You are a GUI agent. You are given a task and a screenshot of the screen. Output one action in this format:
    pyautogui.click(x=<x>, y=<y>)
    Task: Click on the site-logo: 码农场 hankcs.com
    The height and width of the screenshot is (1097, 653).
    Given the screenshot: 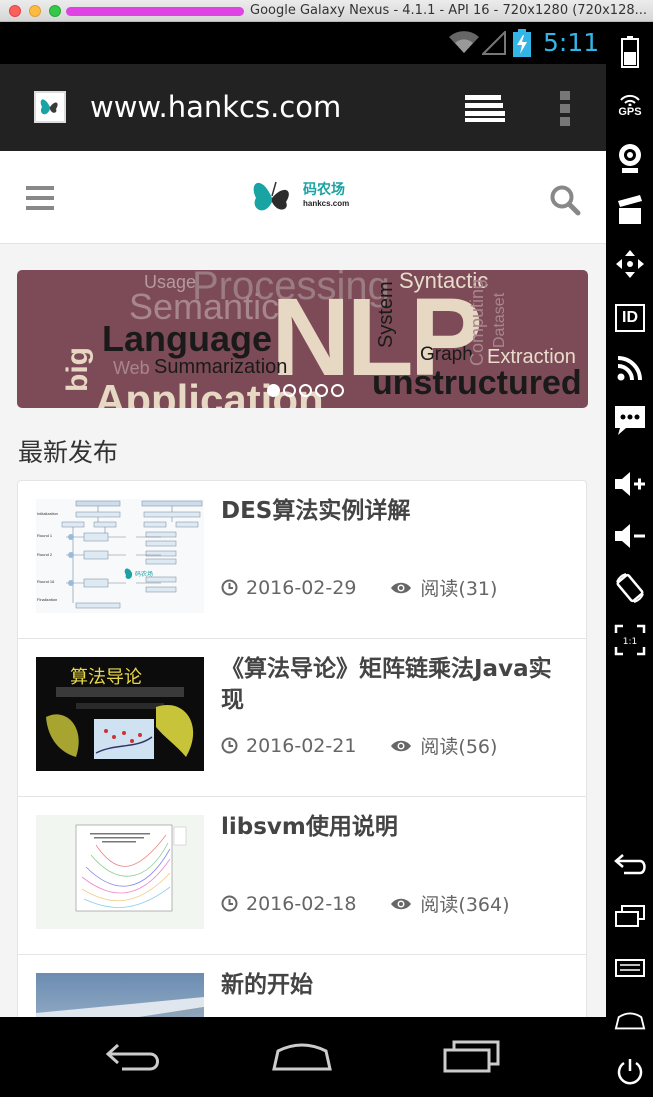 What is the action you would take?
    pyautogui.click(x=303, y=197)
    